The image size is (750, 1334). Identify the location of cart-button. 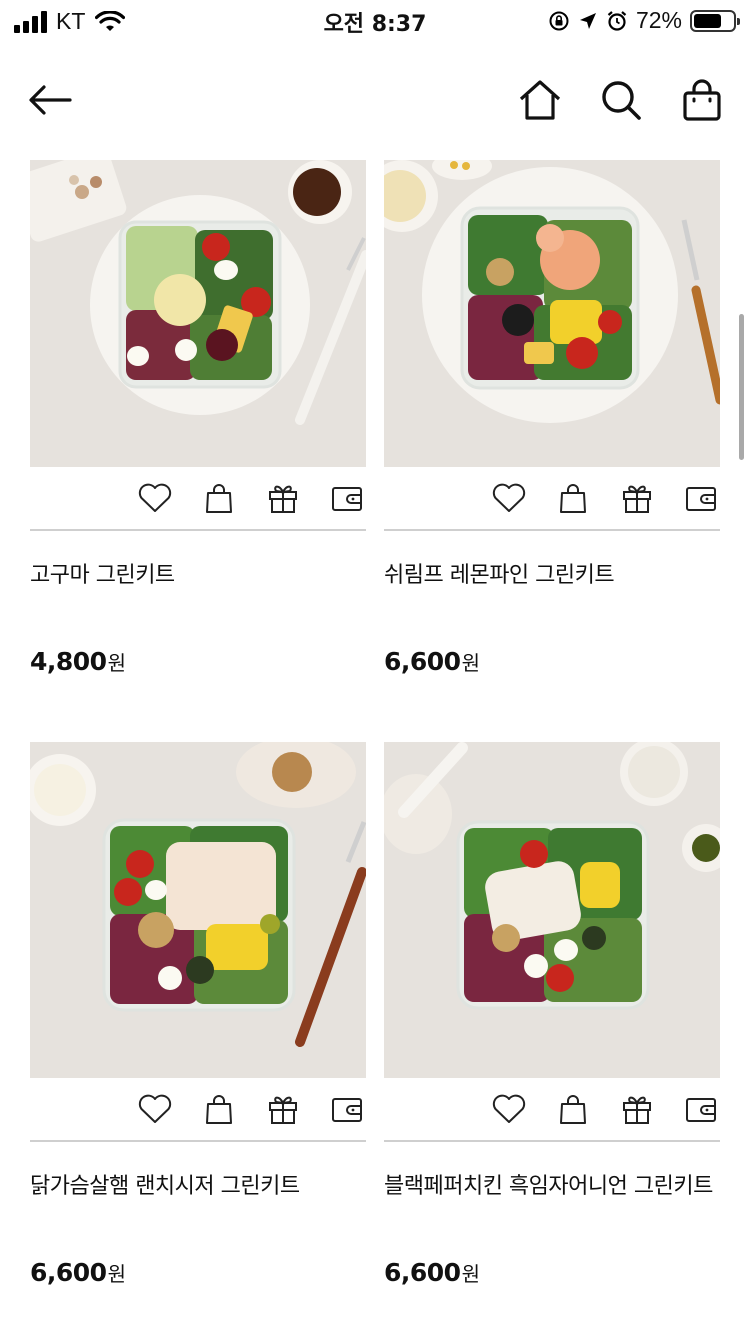
(702, 100).